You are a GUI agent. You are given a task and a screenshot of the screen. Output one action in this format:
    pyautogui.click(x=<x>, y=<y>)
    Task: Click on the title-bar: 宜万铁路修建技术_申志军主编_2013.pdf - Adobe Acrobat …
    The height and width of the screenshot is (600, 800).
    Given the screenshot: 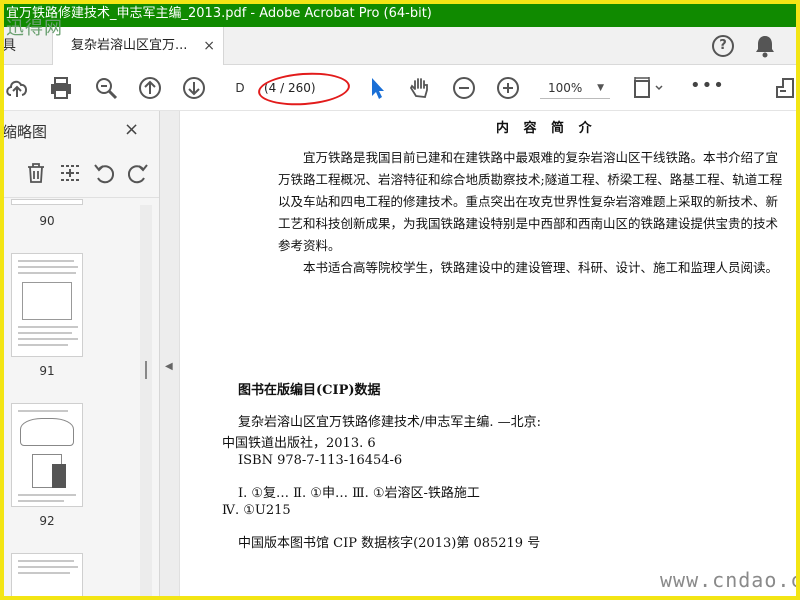 What is the action you would take?
    pyautogui.click(x=400, y=13)
    